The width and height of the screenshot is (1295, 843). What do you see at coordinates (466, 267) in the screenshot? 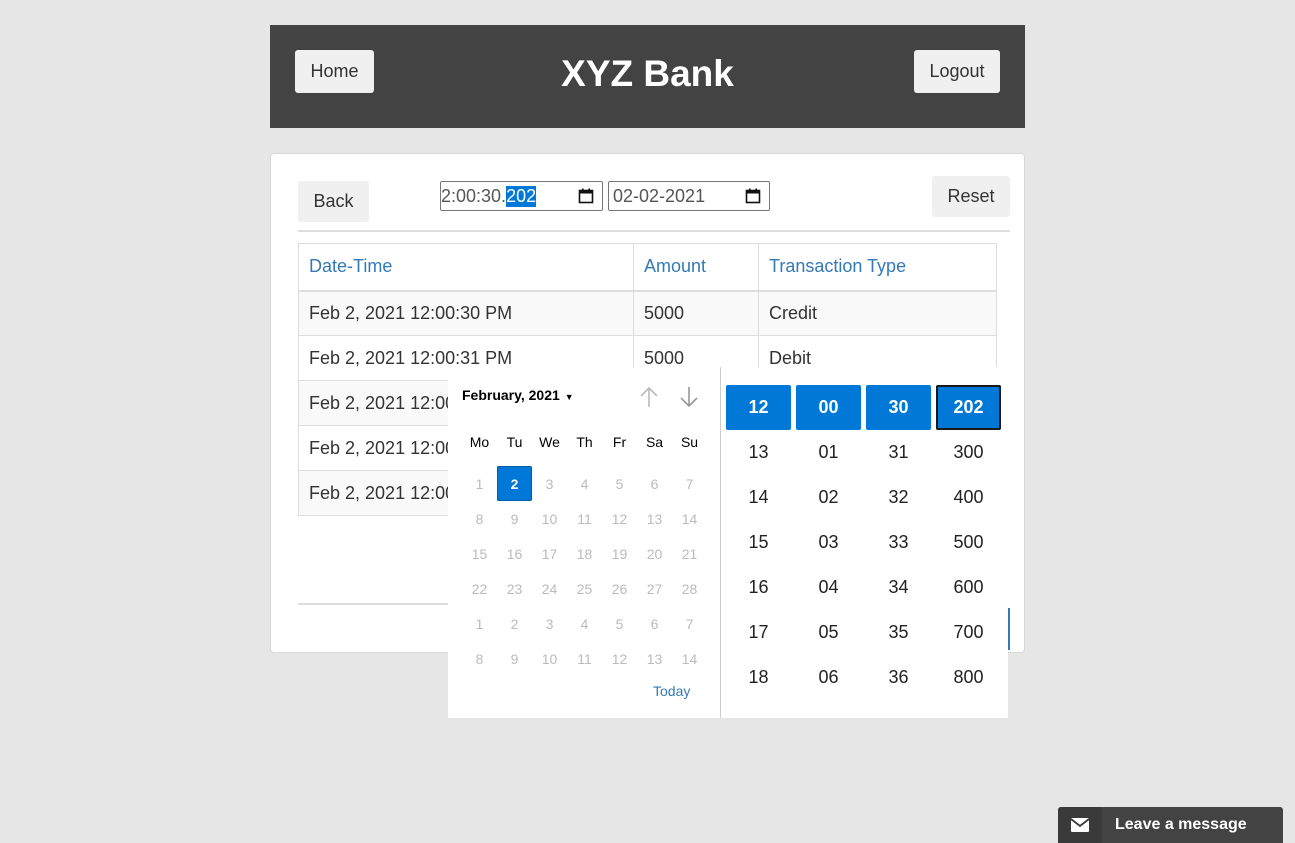
I see `column-header-datetime: Date-Time` at bounding box center [466, 267].